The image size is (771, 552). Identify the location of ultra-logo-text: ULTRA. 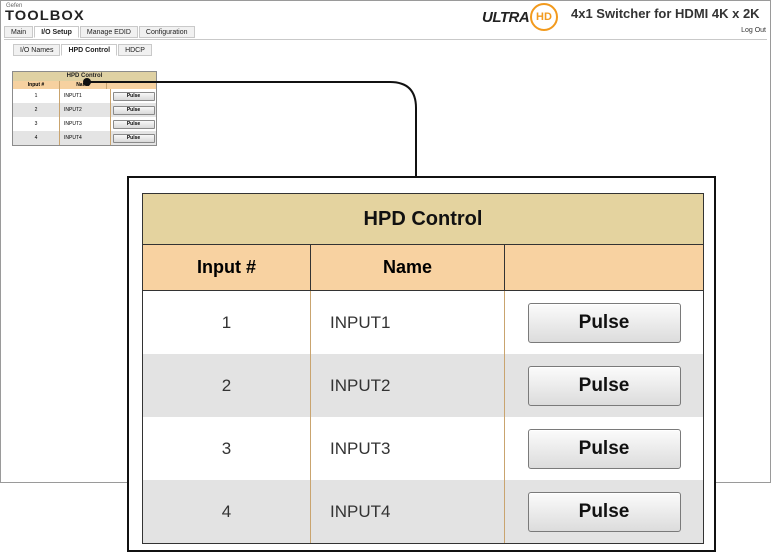
(506, 17).